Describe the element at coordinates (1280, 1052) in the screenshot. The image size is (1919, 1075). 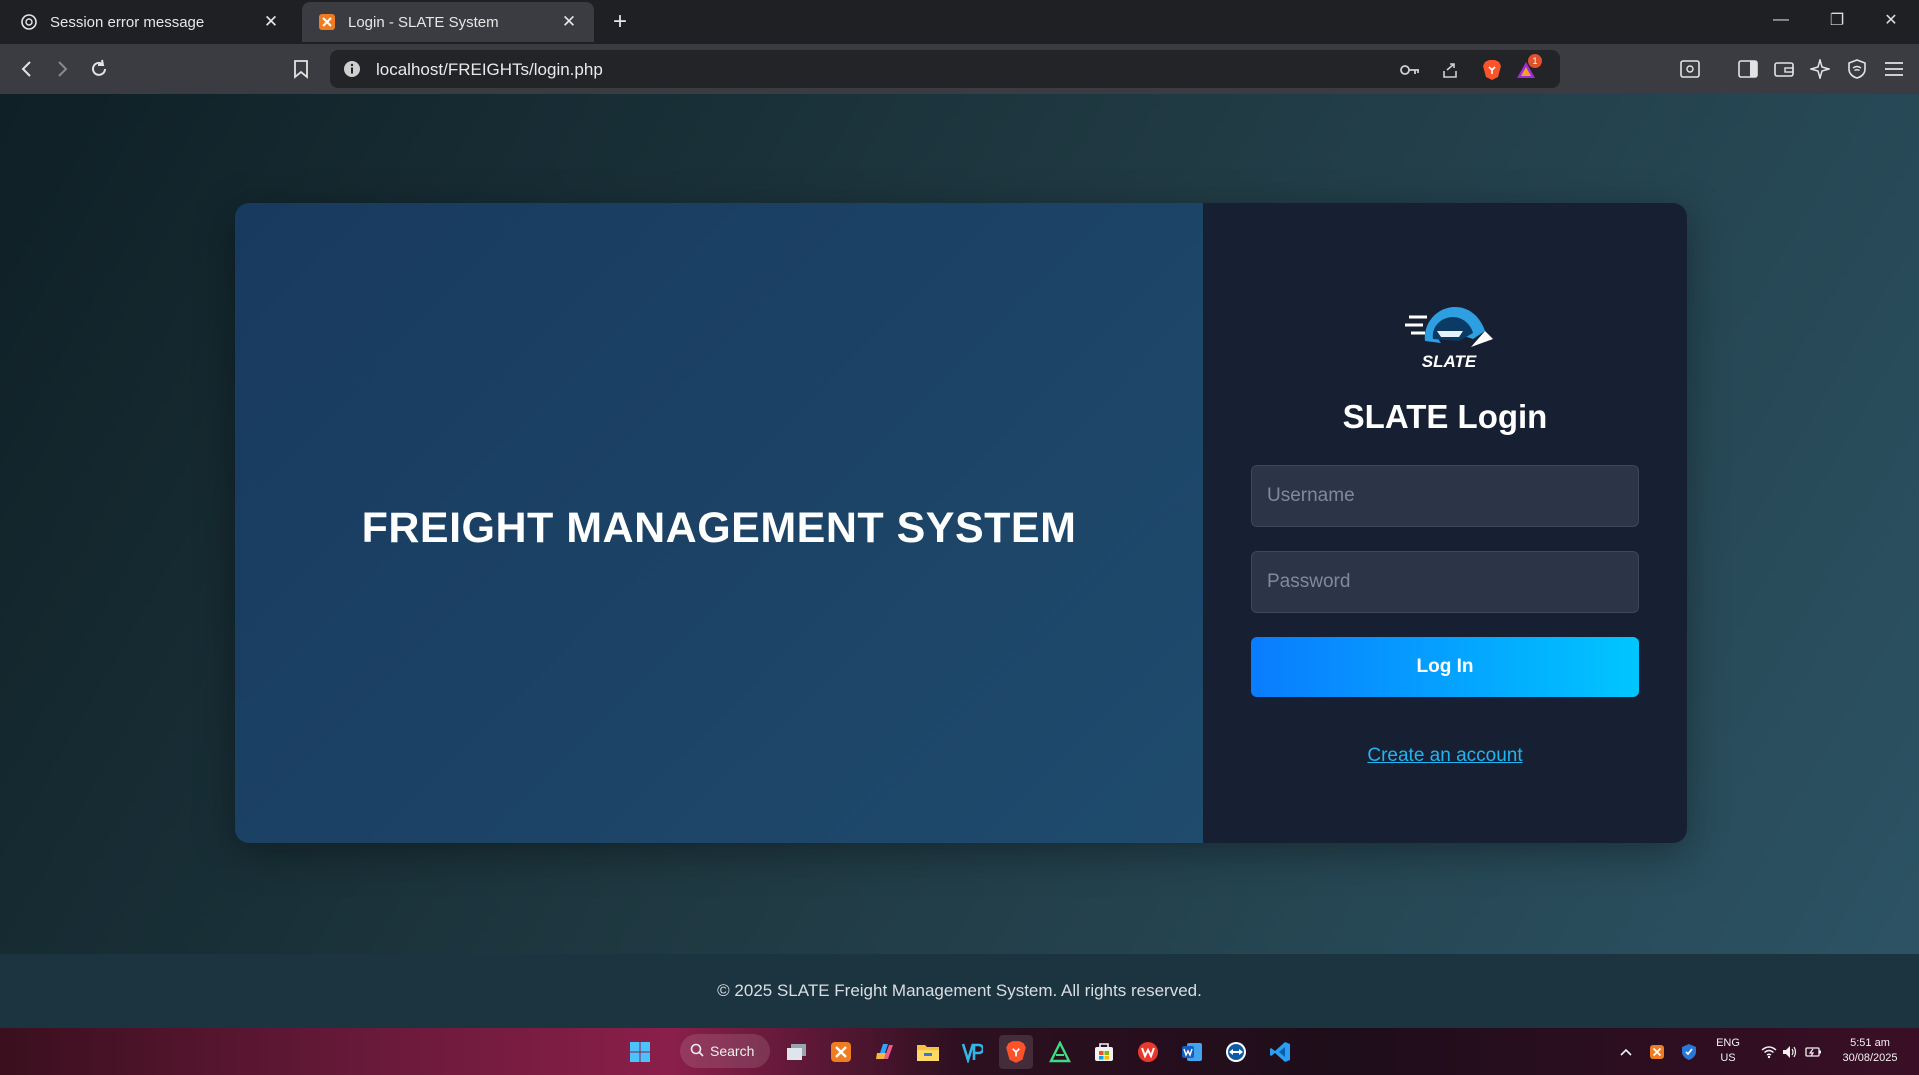
I see `vscode-icon` at that location.